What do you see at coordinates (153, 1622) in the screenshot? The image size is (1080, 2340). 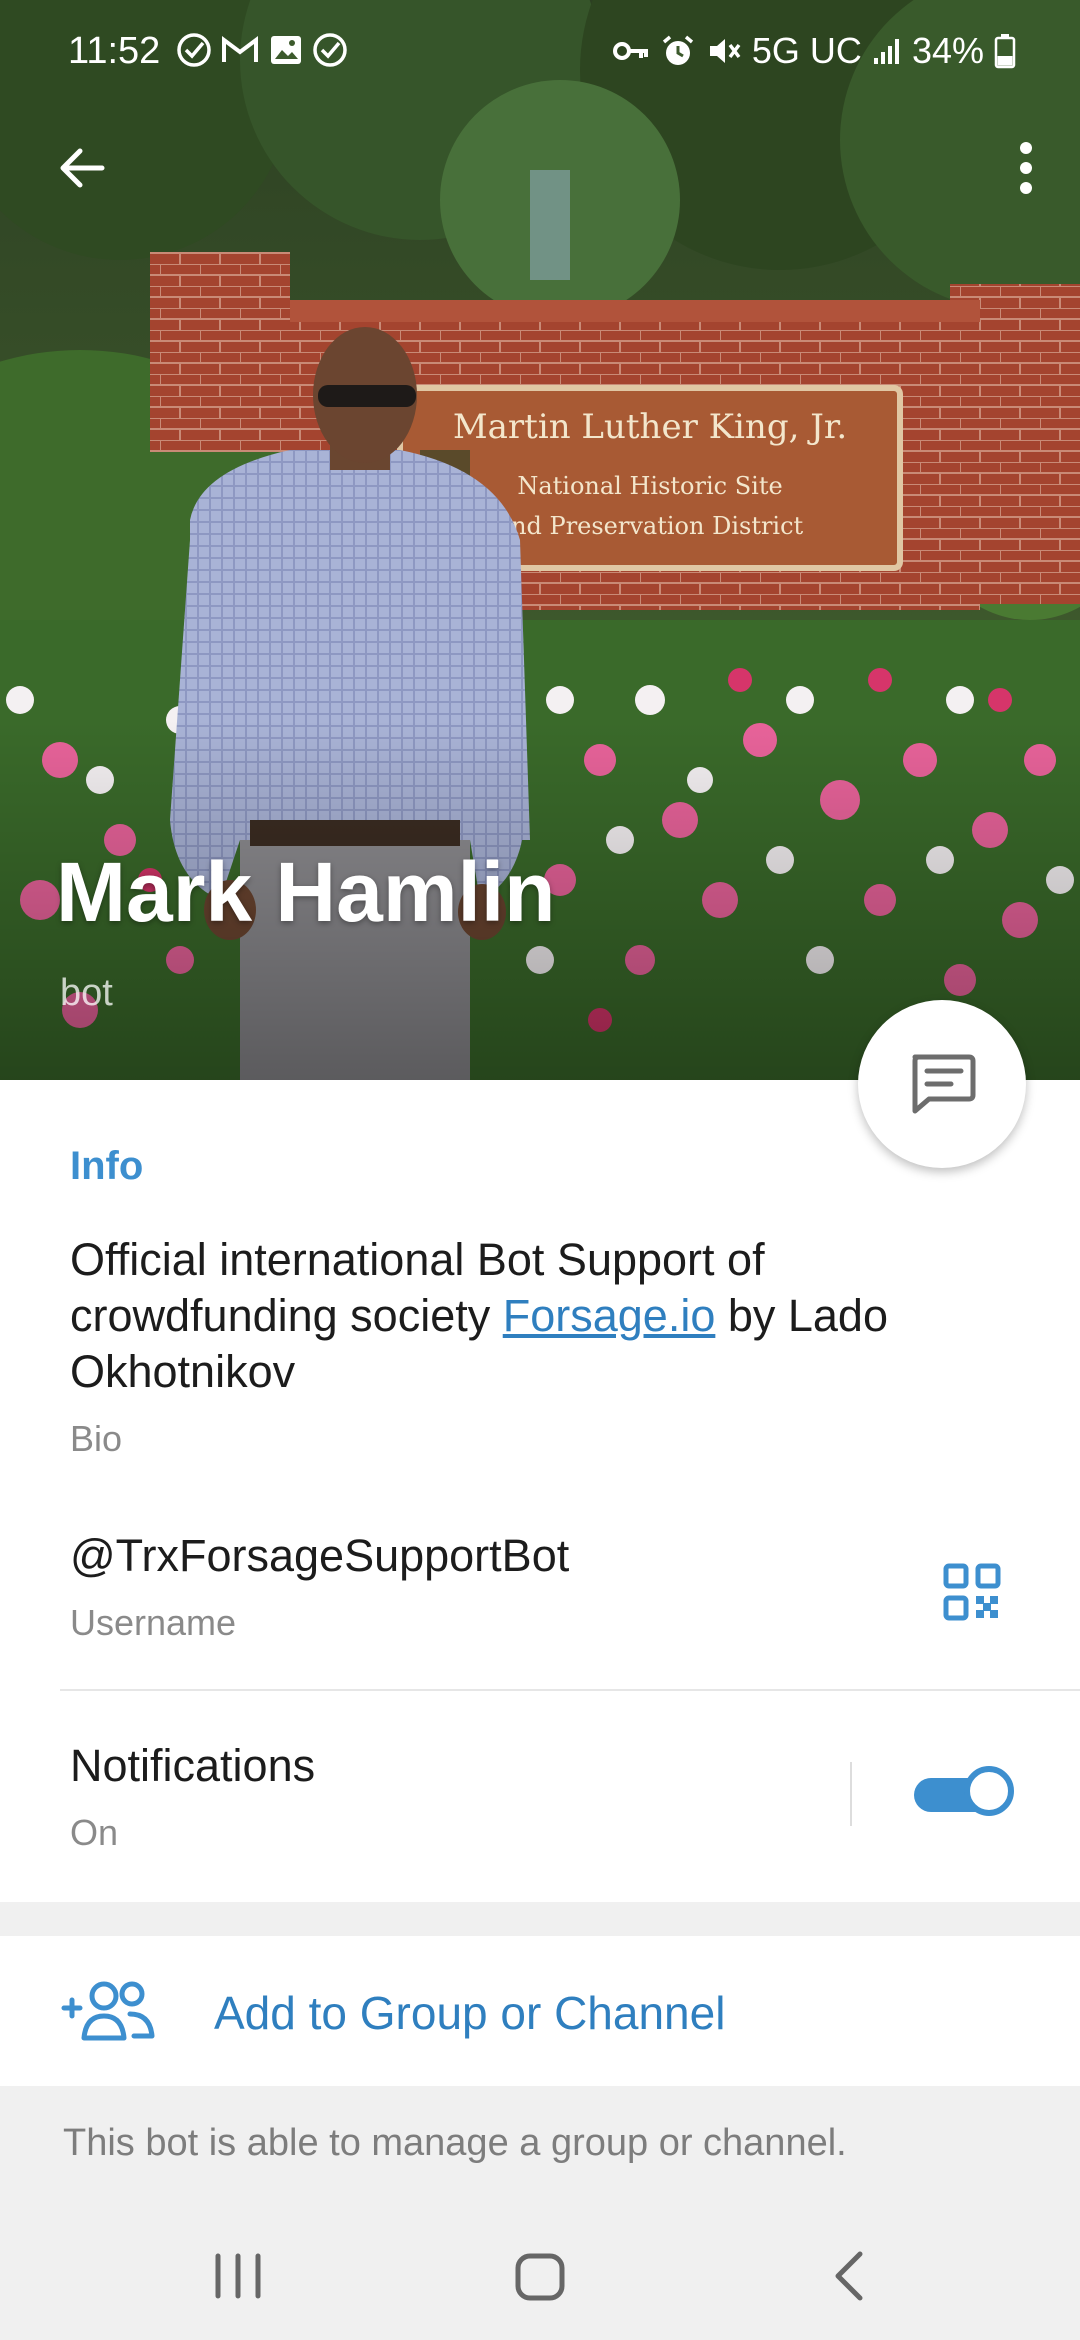 I see `username-caption: Username` at bounding box center [153, 1622].